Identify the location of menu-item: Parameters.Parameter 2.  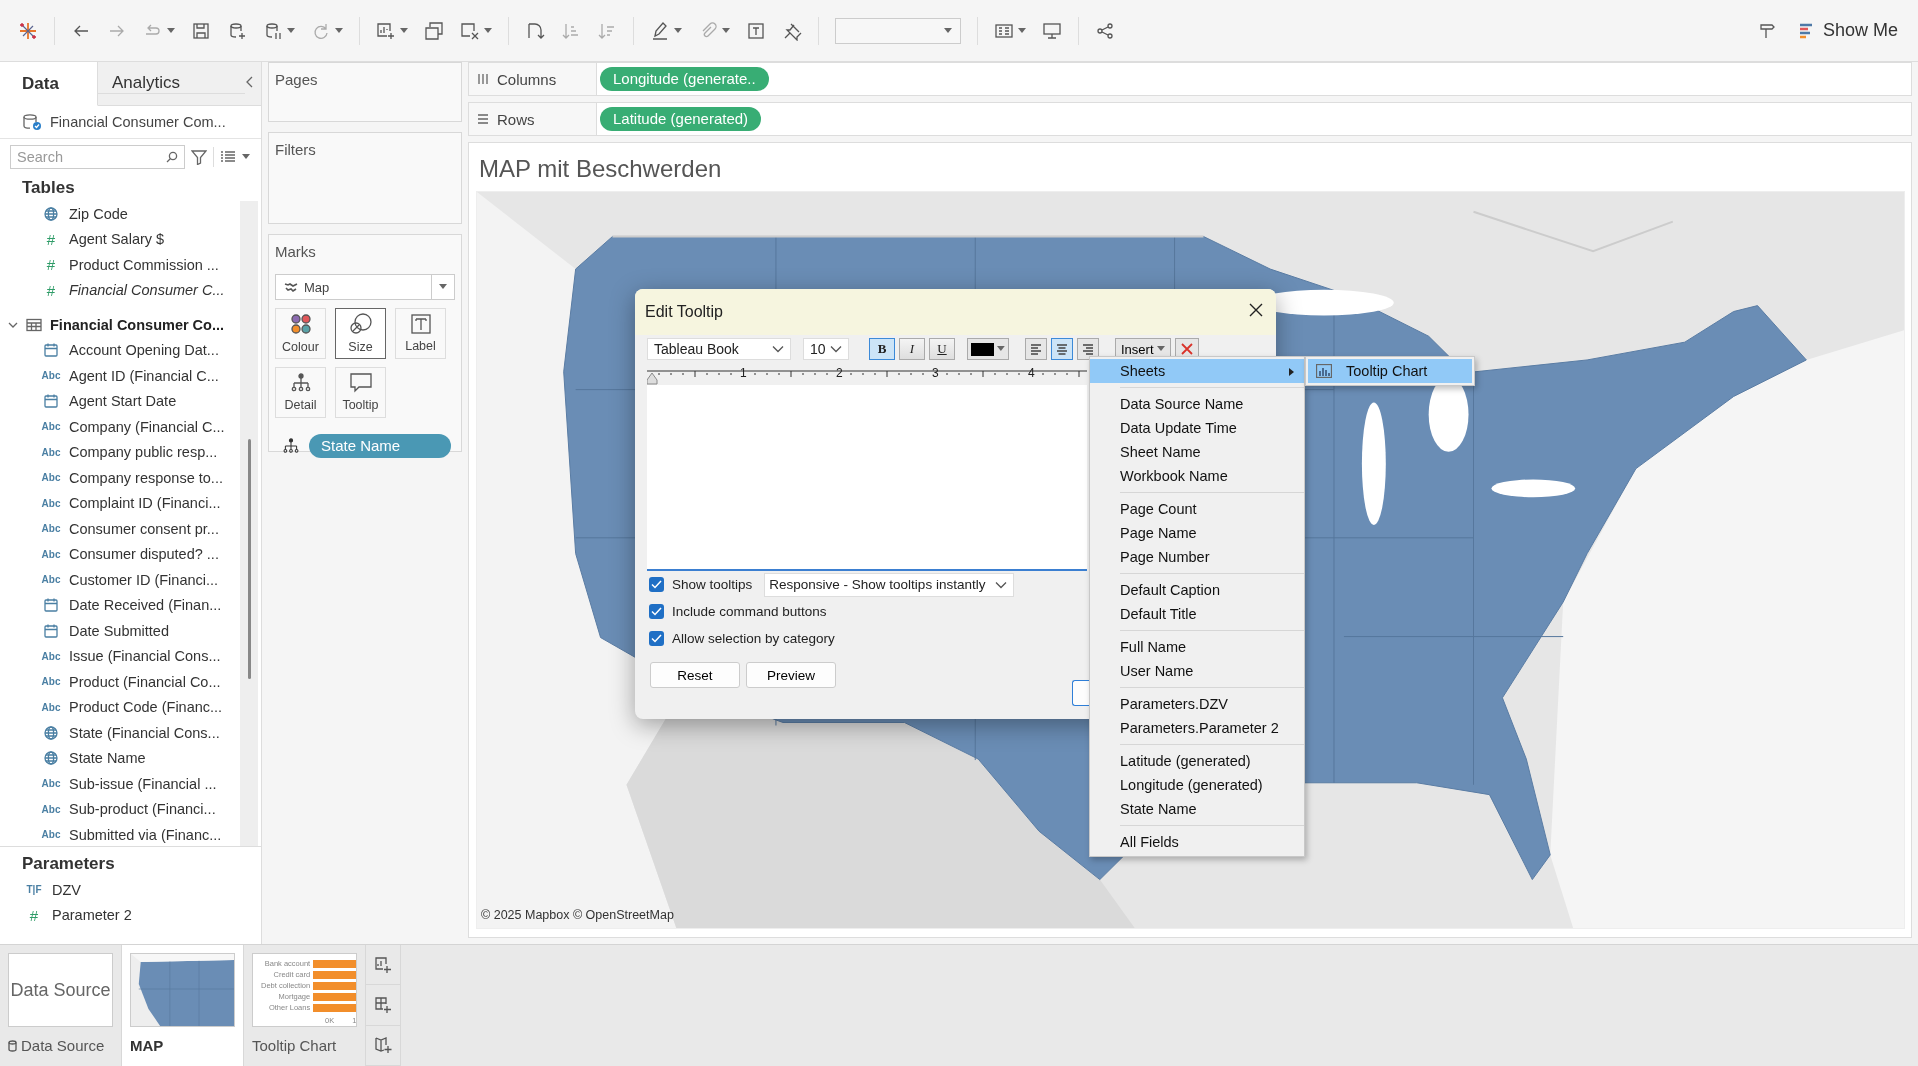
(1197, 728).